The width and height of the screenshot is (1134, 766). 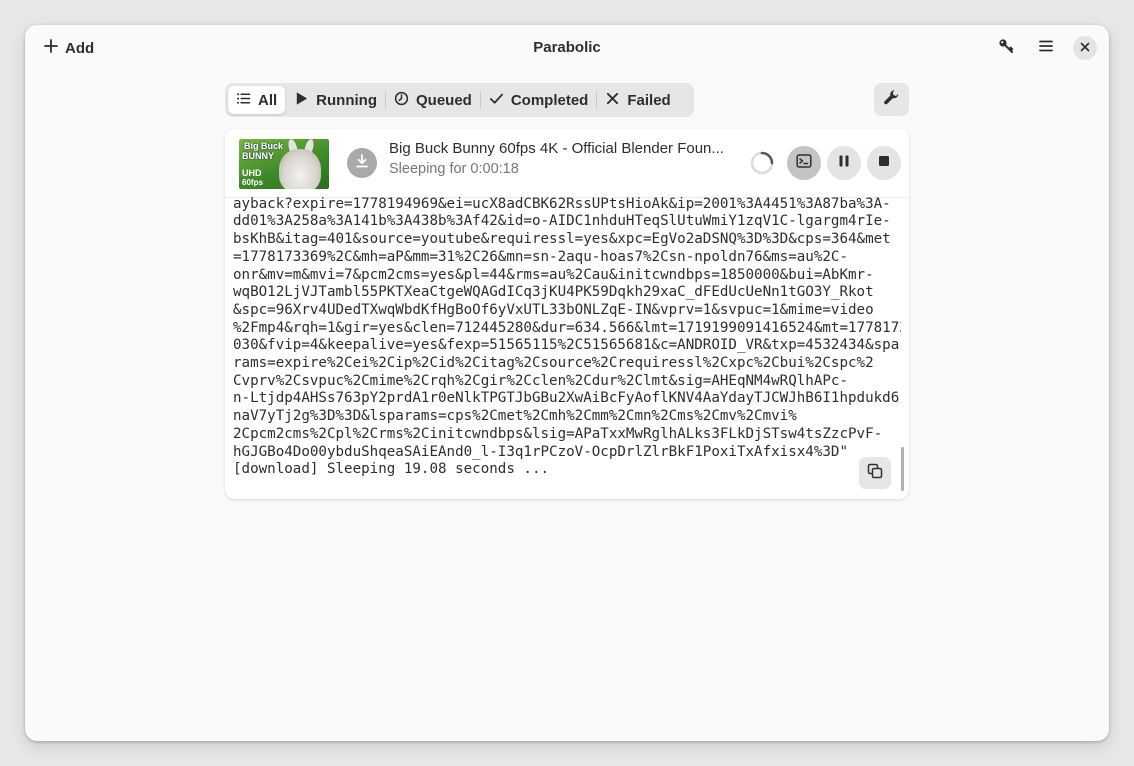 I want to click on filter-all-label: All, so click(x=268, y=100).